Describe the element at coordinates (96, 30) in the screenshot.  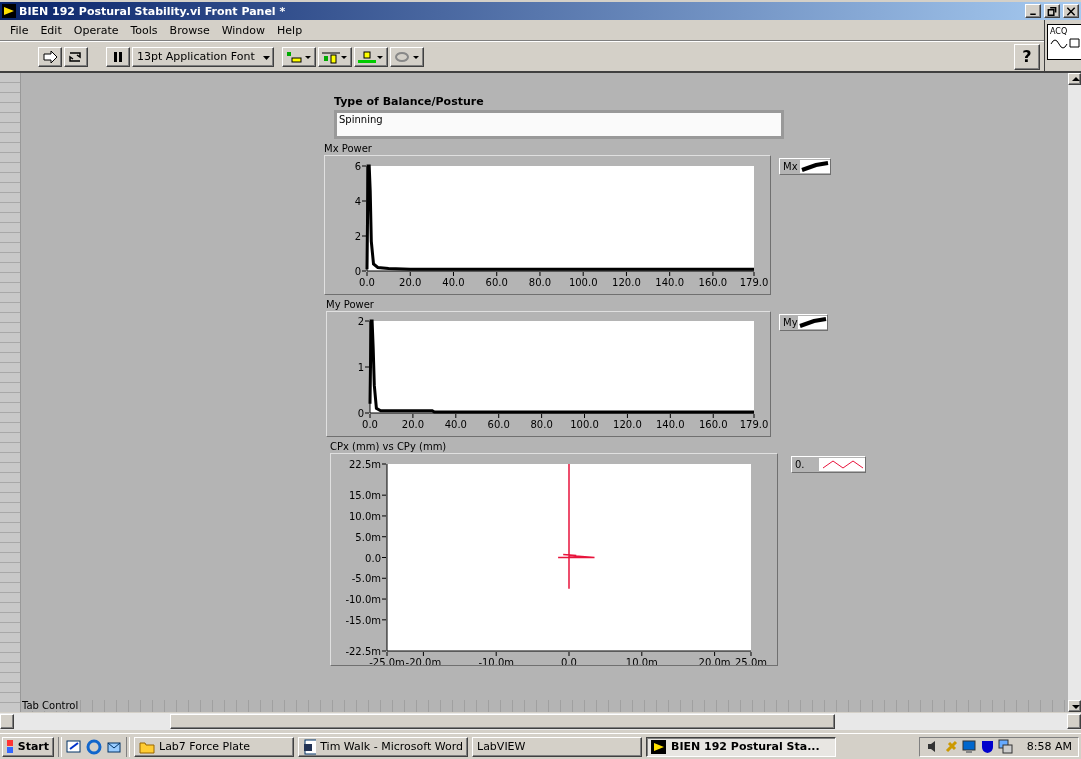
I see `menu-item: Operate` at that location.